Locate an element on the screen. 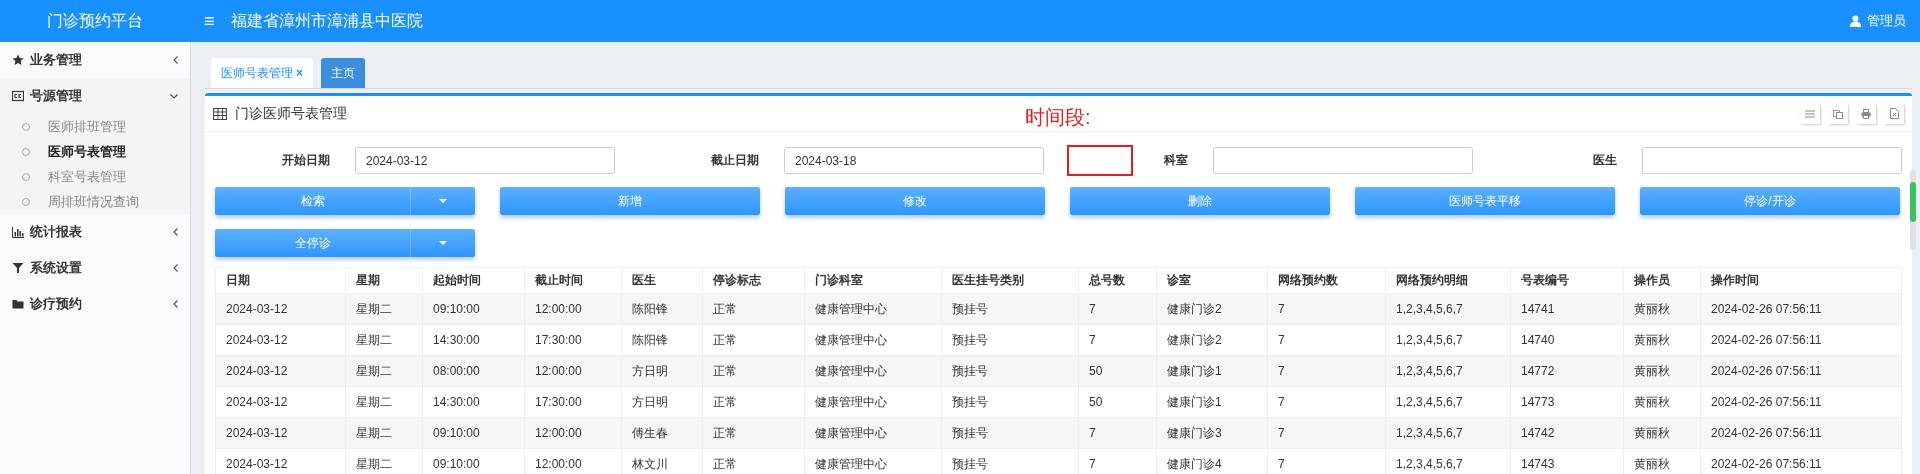 The image size is (1920, 474). column-header: 网络预约明细 is located at coordinates (1448, 280).